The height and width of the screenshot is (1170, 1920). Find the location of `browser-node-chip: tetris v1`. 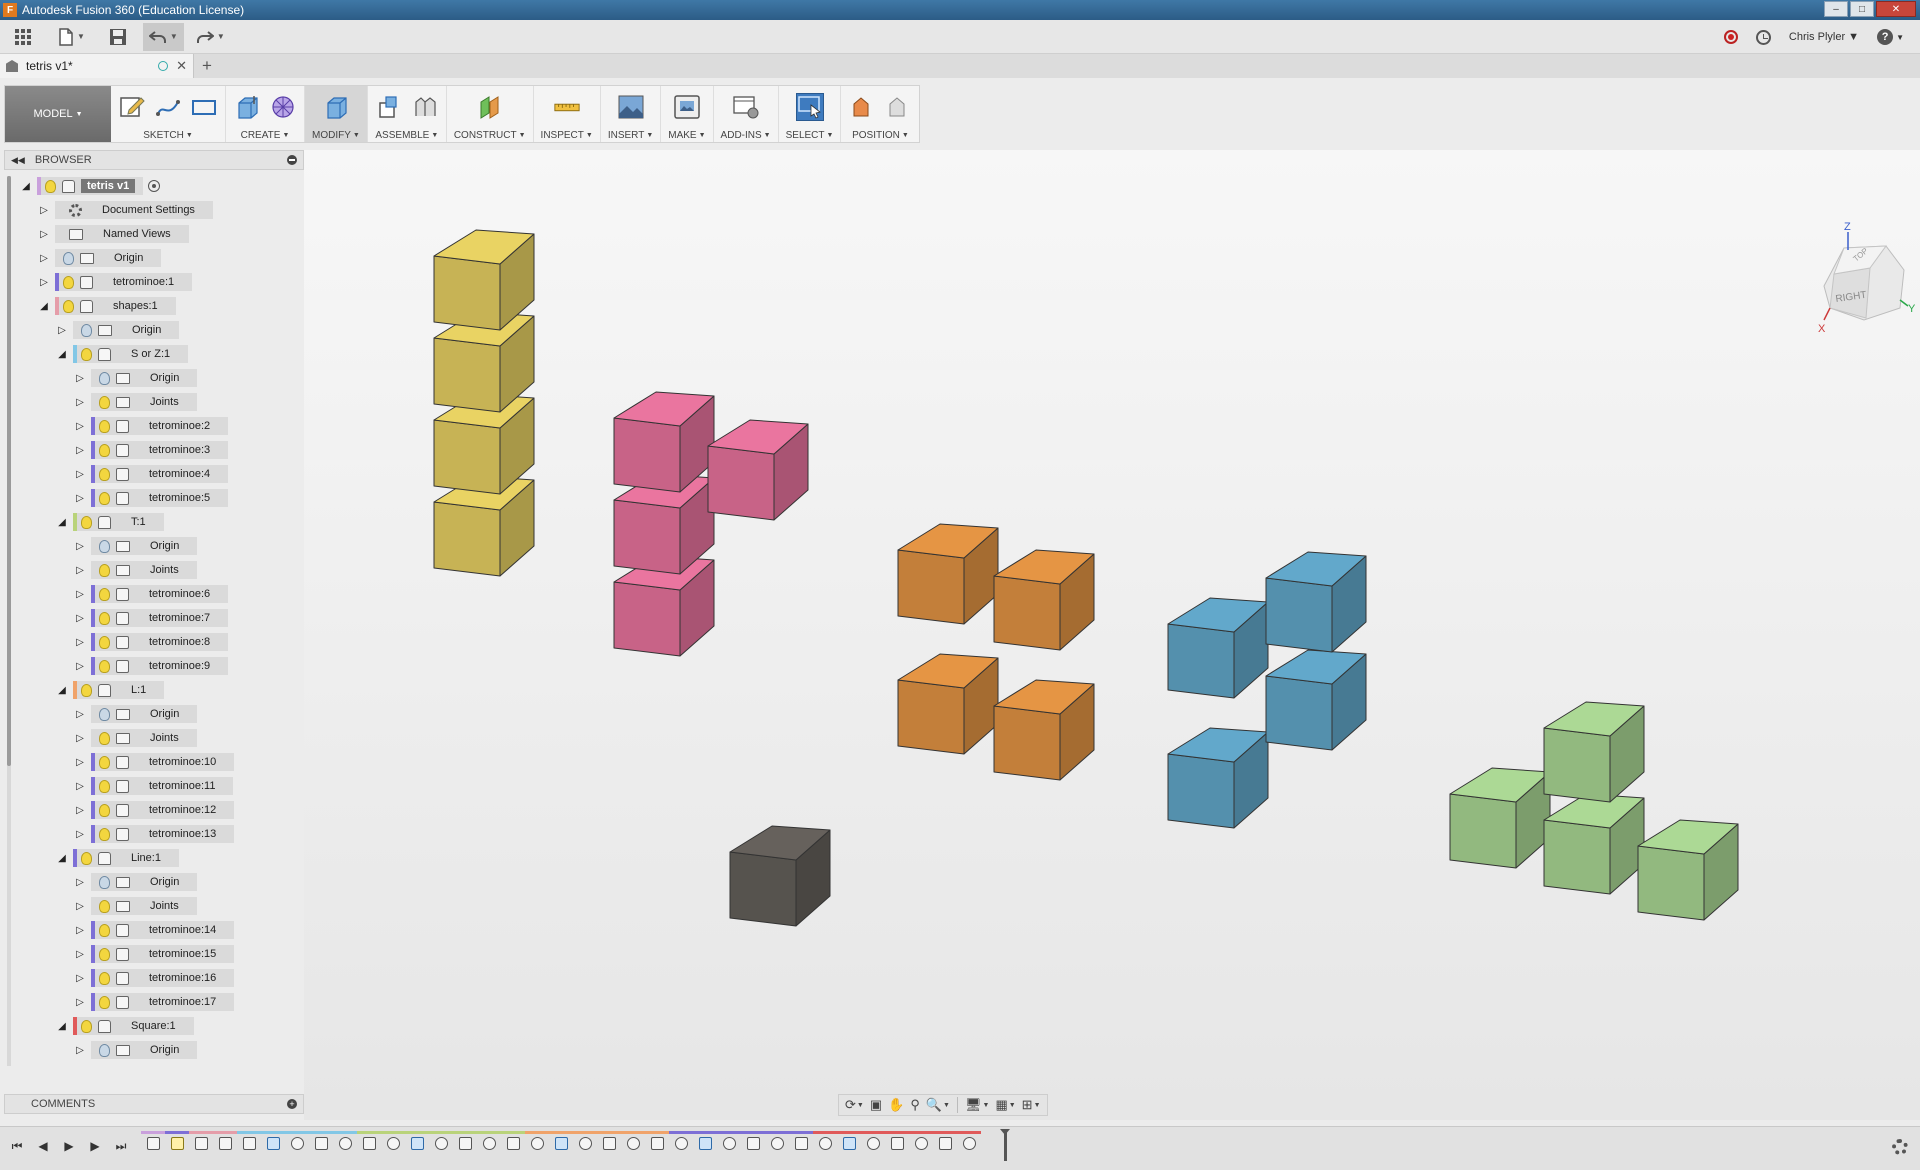

browser-node-chip: tetris v1 is located at coordinates (90, 186).